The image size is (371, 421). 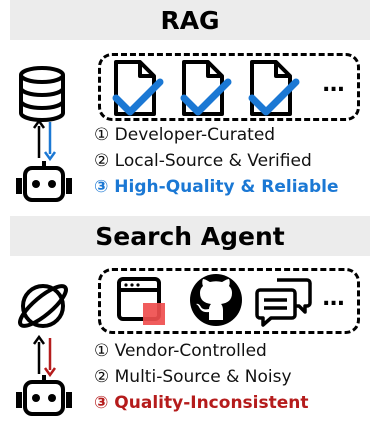 What do you see at coordinates (216, 300) in the screenshot?
I see `github-icon` at bounding box center [216, 300].